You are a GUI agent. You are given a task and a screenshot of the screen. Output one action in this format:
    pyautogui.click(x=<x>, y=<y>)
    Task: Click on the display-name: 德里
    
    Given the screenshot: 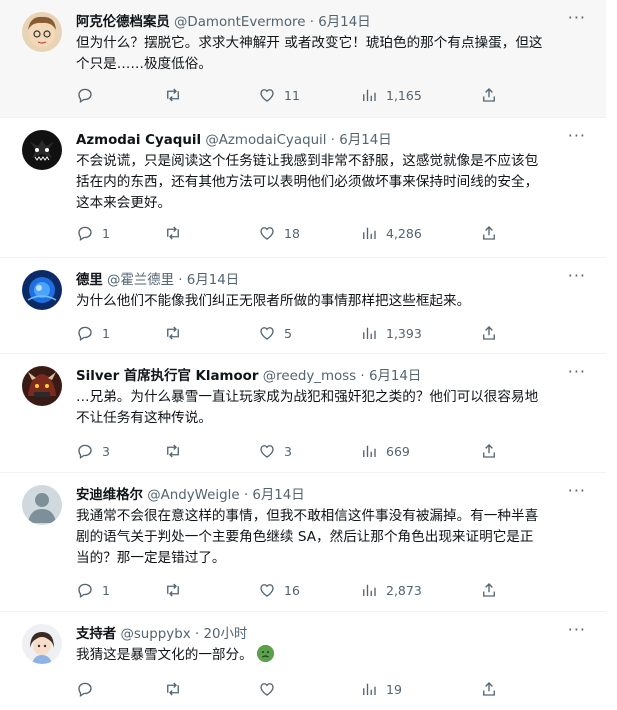 What is the action you would take?
    pyautogui.click(x=89, y=280)
    